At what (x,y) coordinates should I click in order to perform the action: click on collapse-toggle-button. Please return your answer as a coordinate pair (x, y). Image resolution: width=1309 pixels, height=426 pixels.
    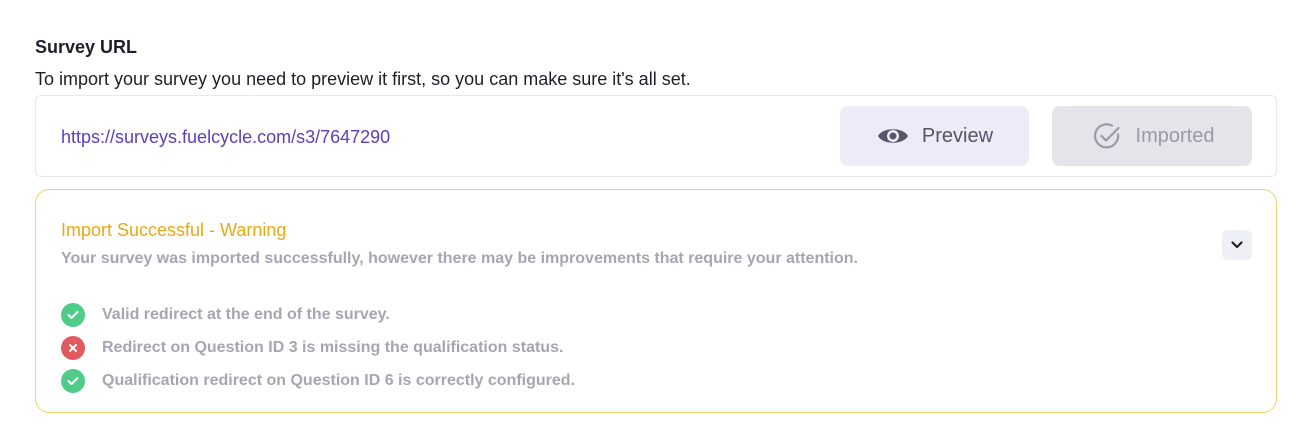
    Looking at the image, I should click on (1237, 245).